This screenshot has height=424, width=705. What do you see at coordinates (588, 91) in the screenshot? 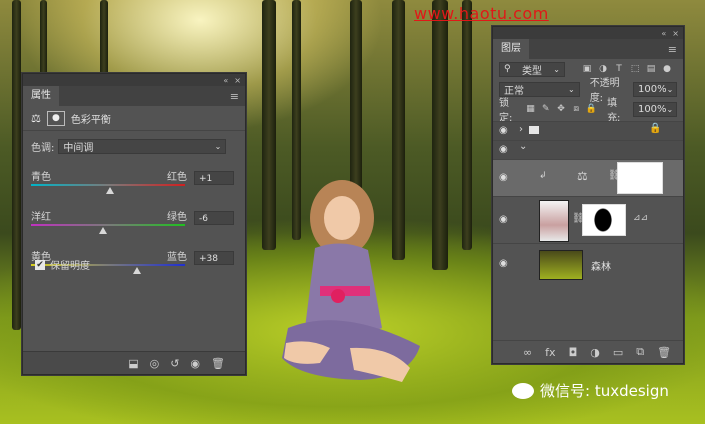
I see `blend-row: 正常 ⌄ 不透明度: 100% ⌄` at bounding box center [588, 91].